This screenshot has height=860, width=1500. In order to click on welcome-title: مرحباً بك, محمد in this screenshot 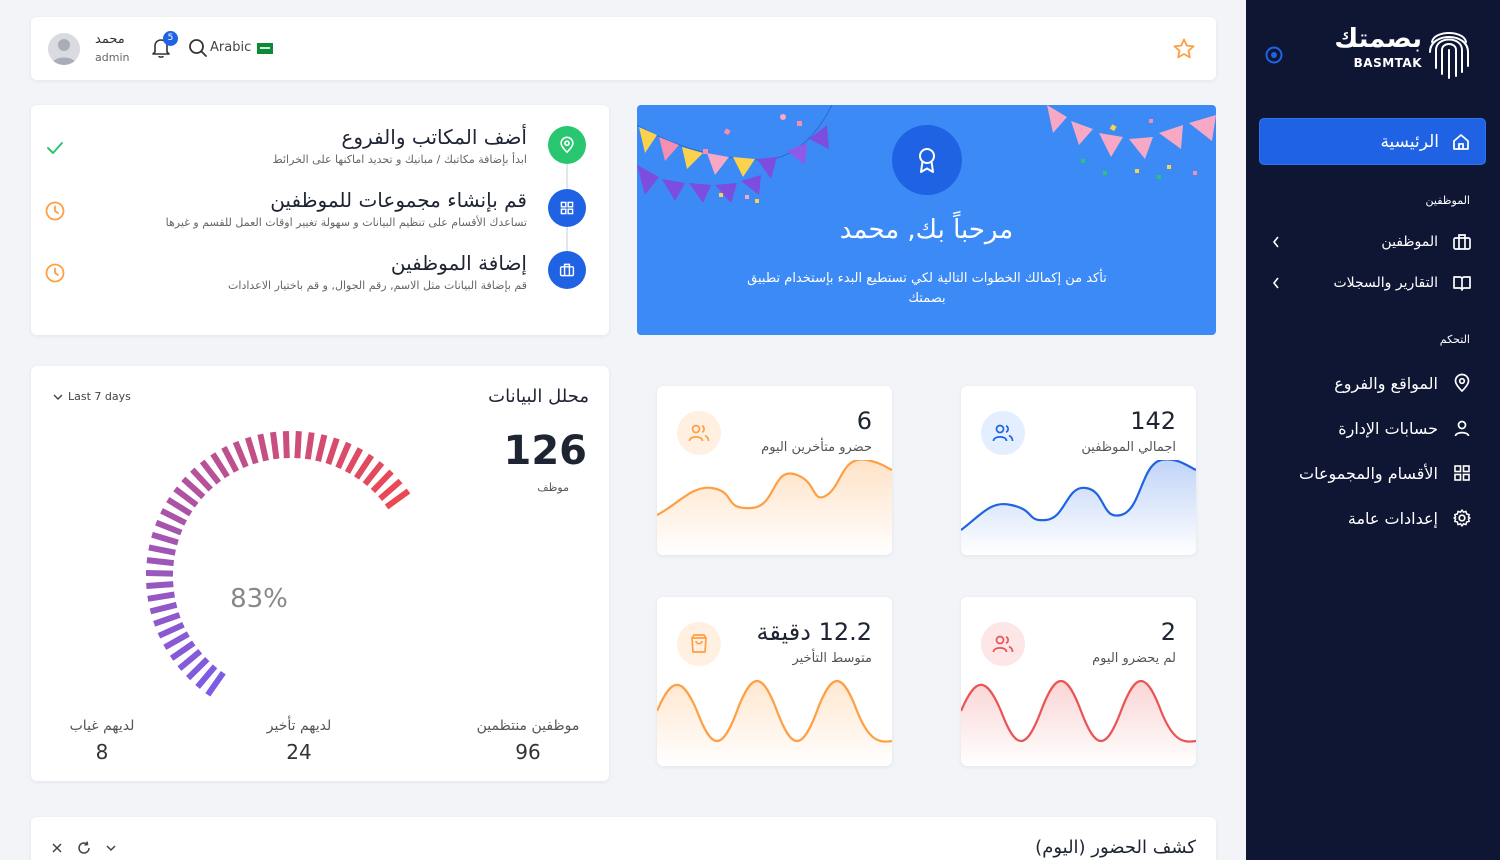, I will do `click(926, 230)`.